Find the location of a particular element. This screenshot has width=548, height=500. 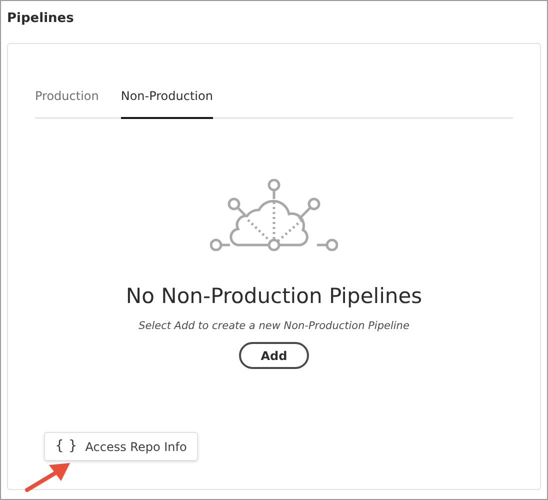

empty-state-heading: No Non-Production Pipelines is located at coordinates (274, 296).